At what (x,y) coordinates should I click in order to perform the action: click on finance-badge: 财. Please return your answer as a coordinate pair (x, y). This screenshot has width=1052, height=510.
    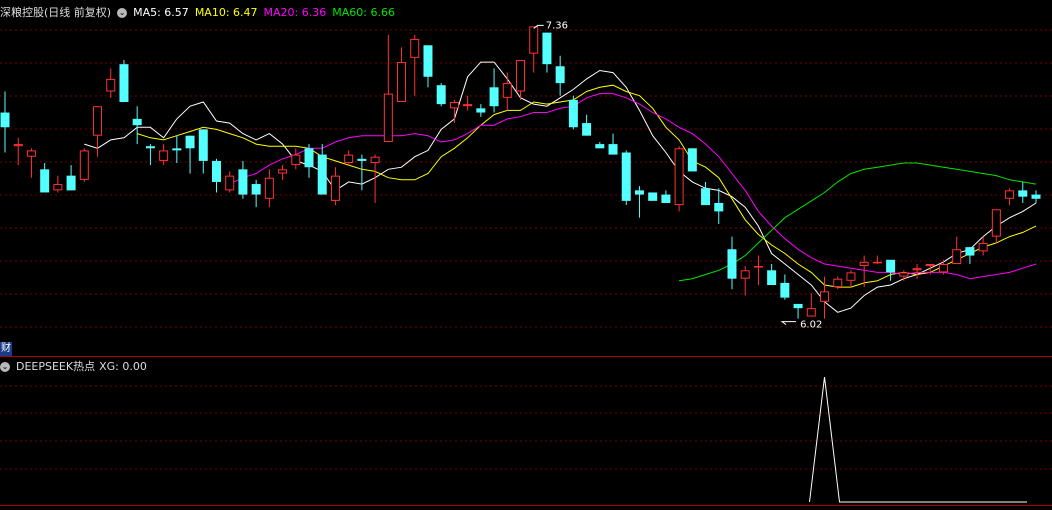
    Looking at the image, I should click on (6, 349).